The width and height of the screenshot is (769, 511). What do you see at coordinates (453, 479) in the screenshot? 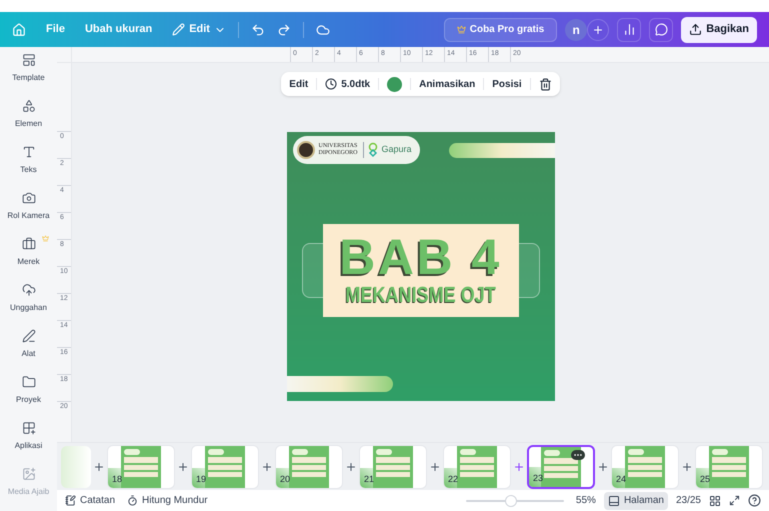
I see `page-number: 22` at bounding box center [453, 479].